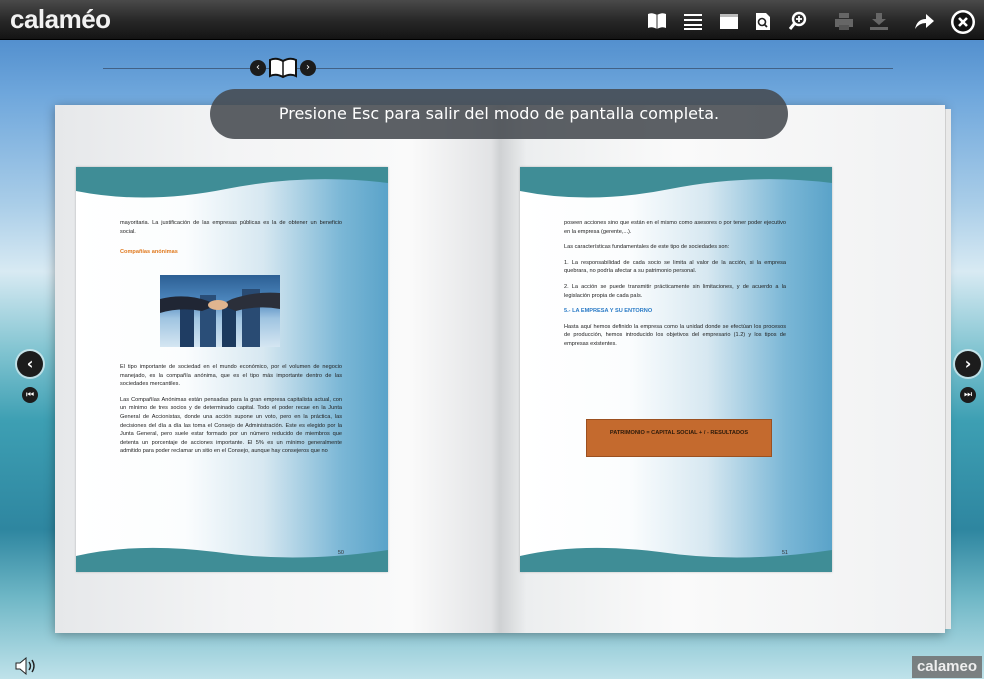  I want to click on handshake-image, so click(220, 311).